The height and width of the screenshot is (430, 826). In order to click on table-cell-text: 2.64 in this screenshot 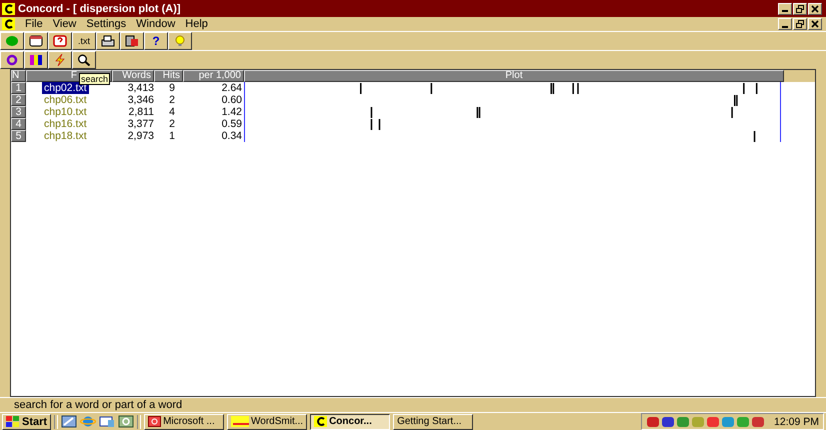, I will do `click(231, 88)`.